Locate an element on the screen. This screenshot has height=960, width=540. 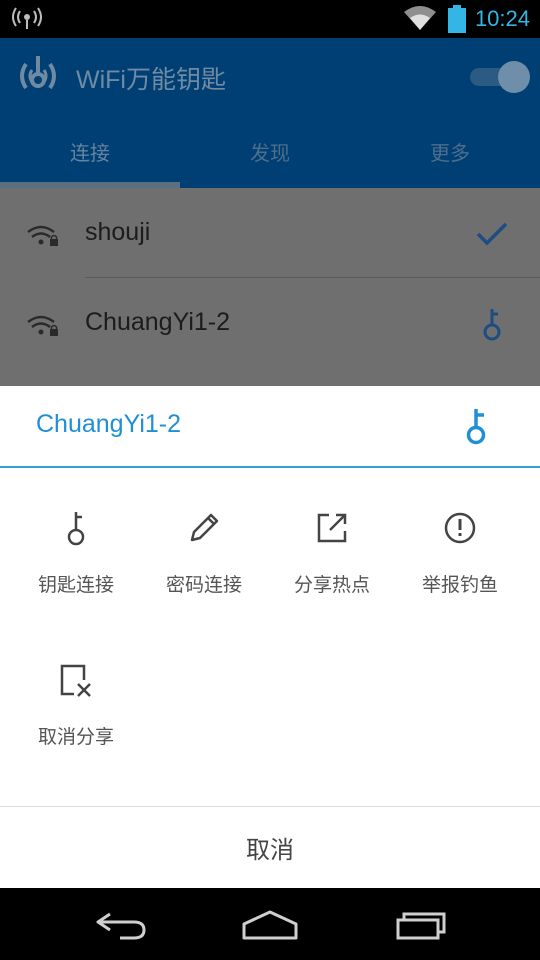
tab-discover: 发现 is located at coordinates (270, 151).